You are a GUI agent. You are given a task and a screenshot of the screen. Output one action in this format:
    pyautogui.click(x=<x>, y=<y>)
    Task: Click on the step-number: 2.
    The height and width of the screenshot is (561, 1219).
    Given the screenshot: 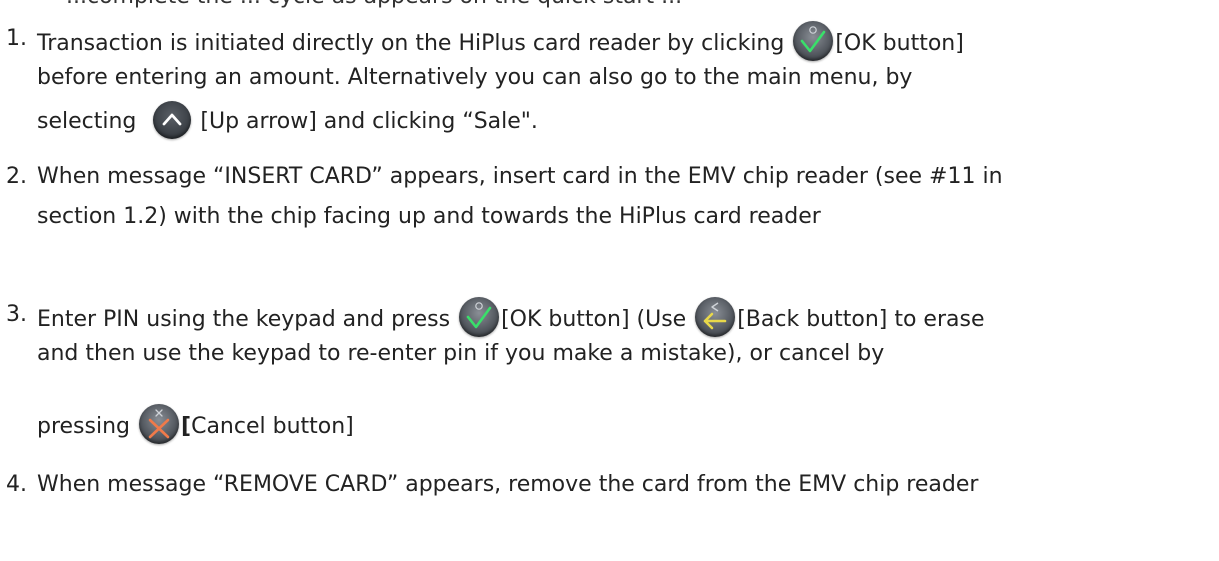 What is the action you would take?
    pyautogui.click(x=16, y=176)
    